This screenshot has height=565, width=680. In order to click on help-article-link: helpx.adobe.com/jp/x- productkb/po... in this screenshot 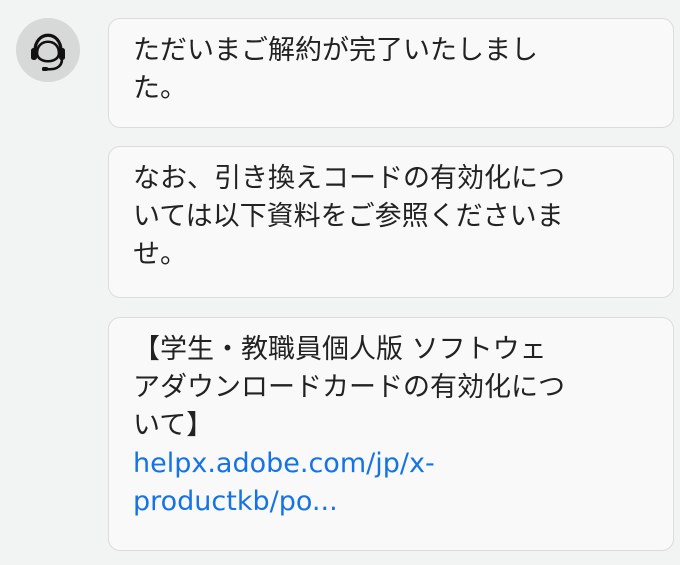, I will do `click(391, 483)`.